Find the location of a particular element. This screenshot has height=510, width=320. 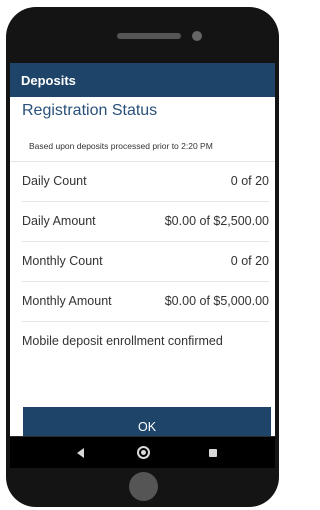

ok-button: OK is located at coordinates (147, 421).